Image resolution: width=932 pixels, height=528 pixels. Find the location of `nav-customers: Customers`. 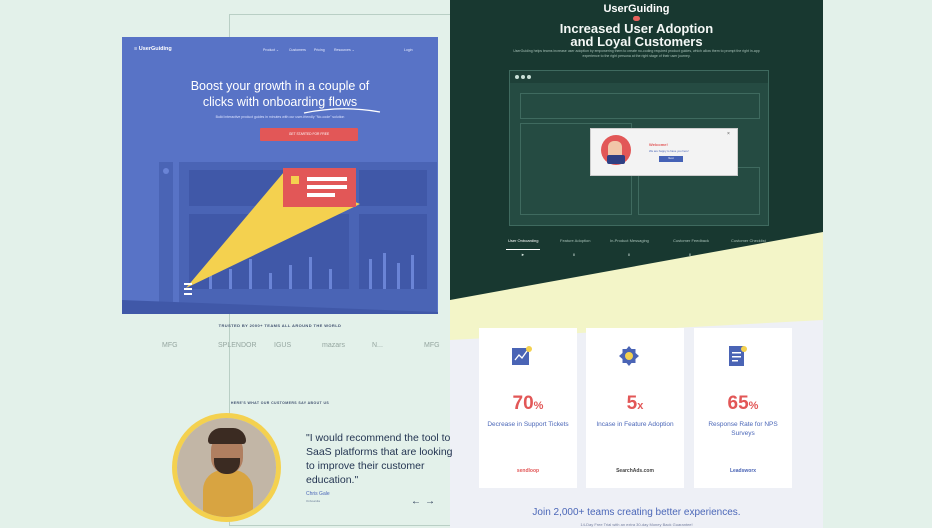

nav-customers: Customers is located at coordinates (297, 50).